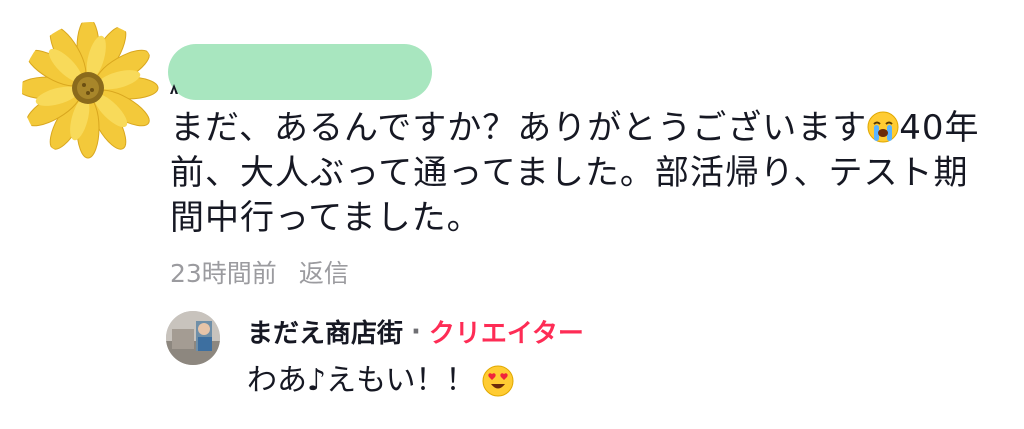 The height and width of the screenshot is (429, 1024). Describe the element at coordinates (325, 331) in the screenshot. I see `reply-author-name: まだえ商店街` at that location.